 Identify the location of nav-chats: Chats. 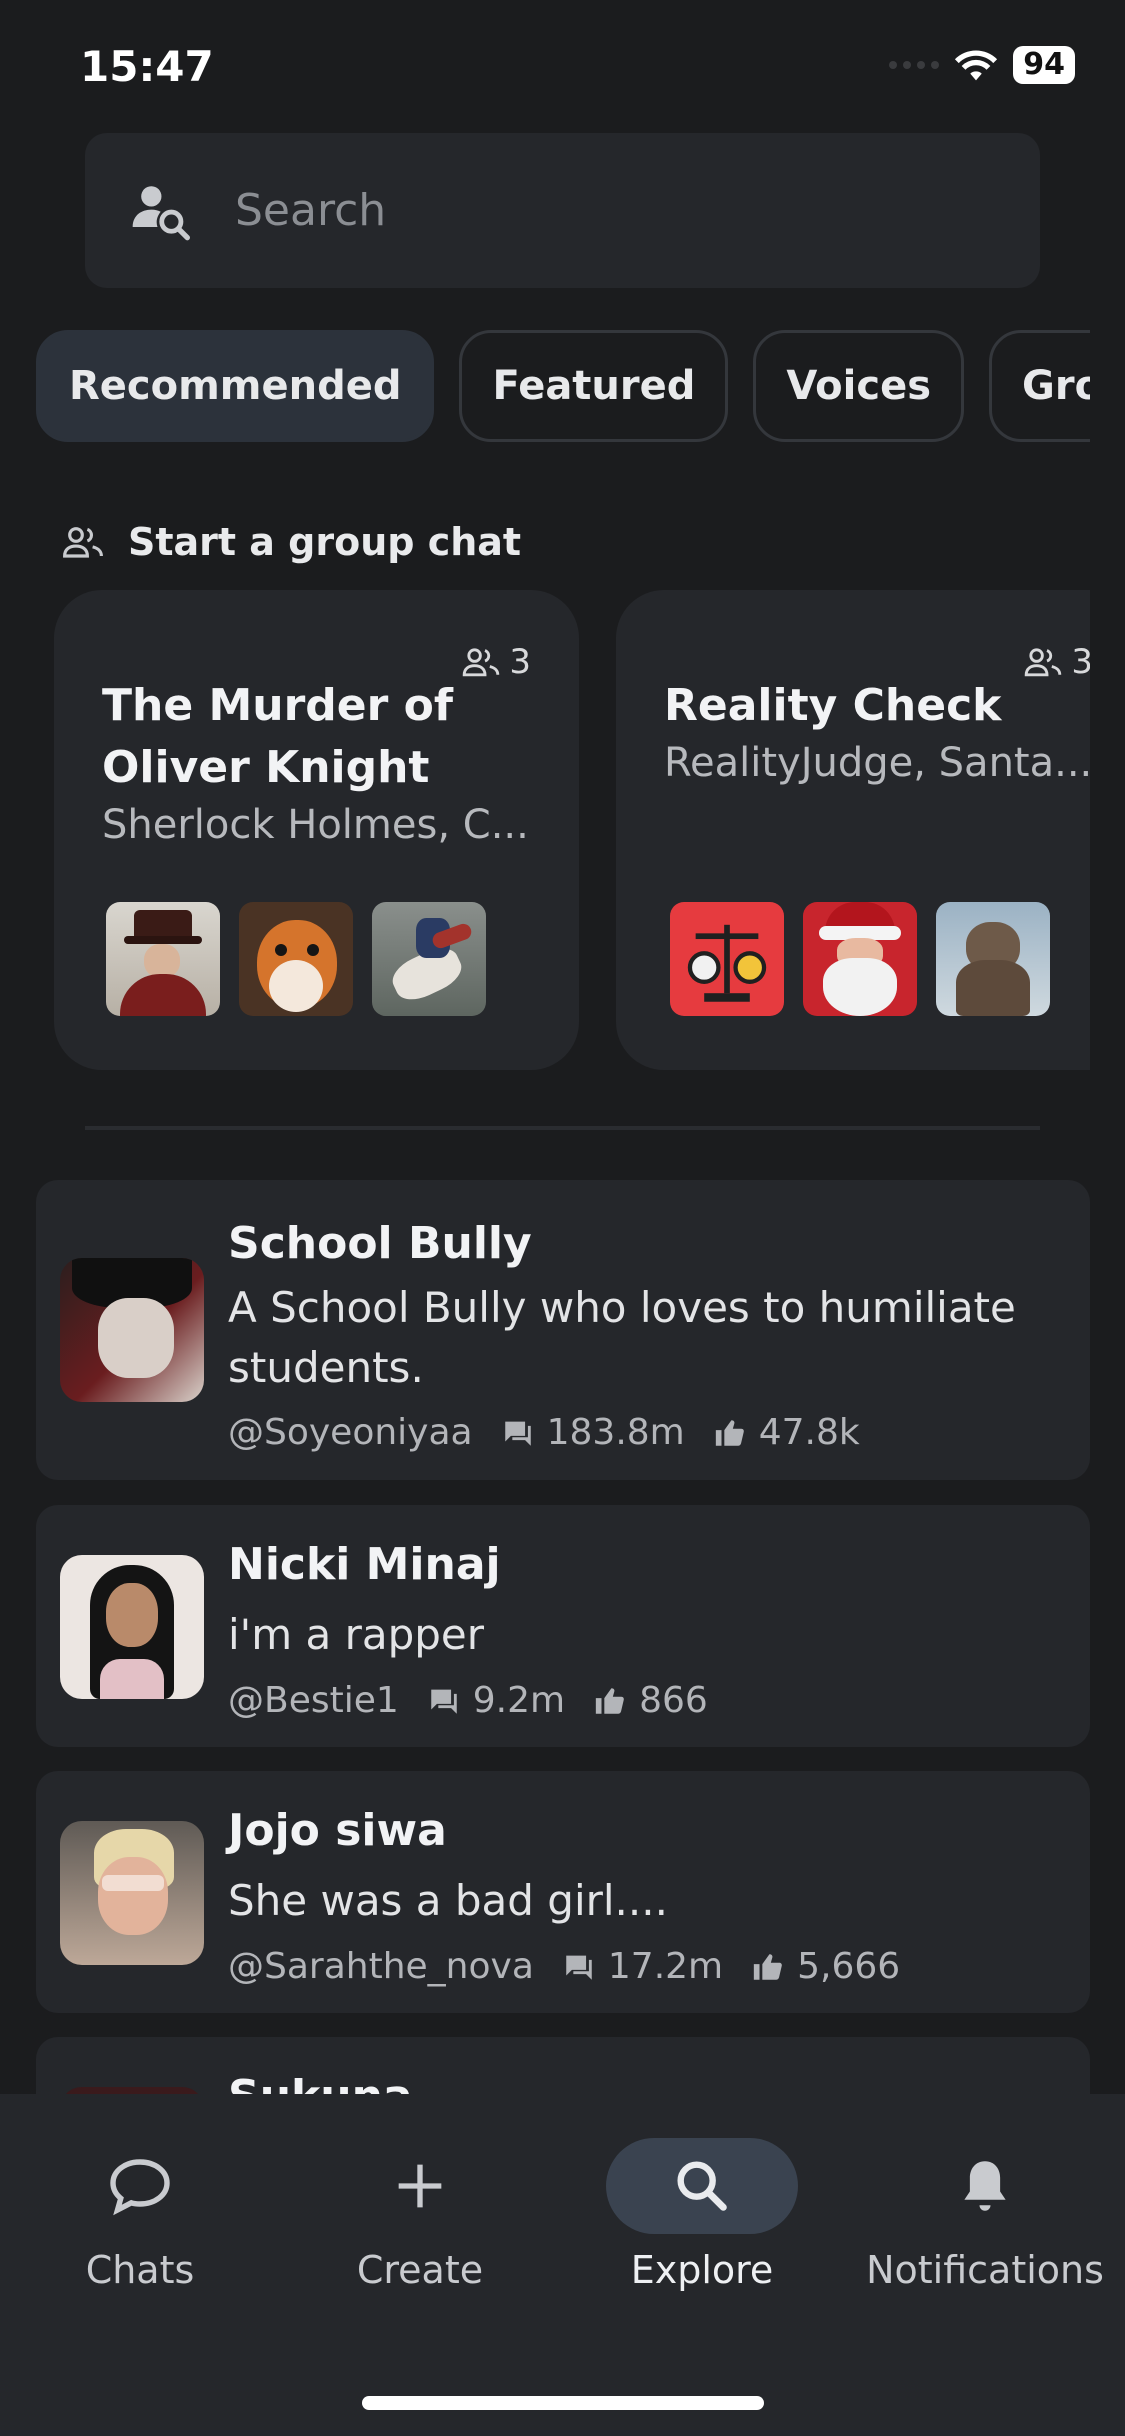
(140, 2215).